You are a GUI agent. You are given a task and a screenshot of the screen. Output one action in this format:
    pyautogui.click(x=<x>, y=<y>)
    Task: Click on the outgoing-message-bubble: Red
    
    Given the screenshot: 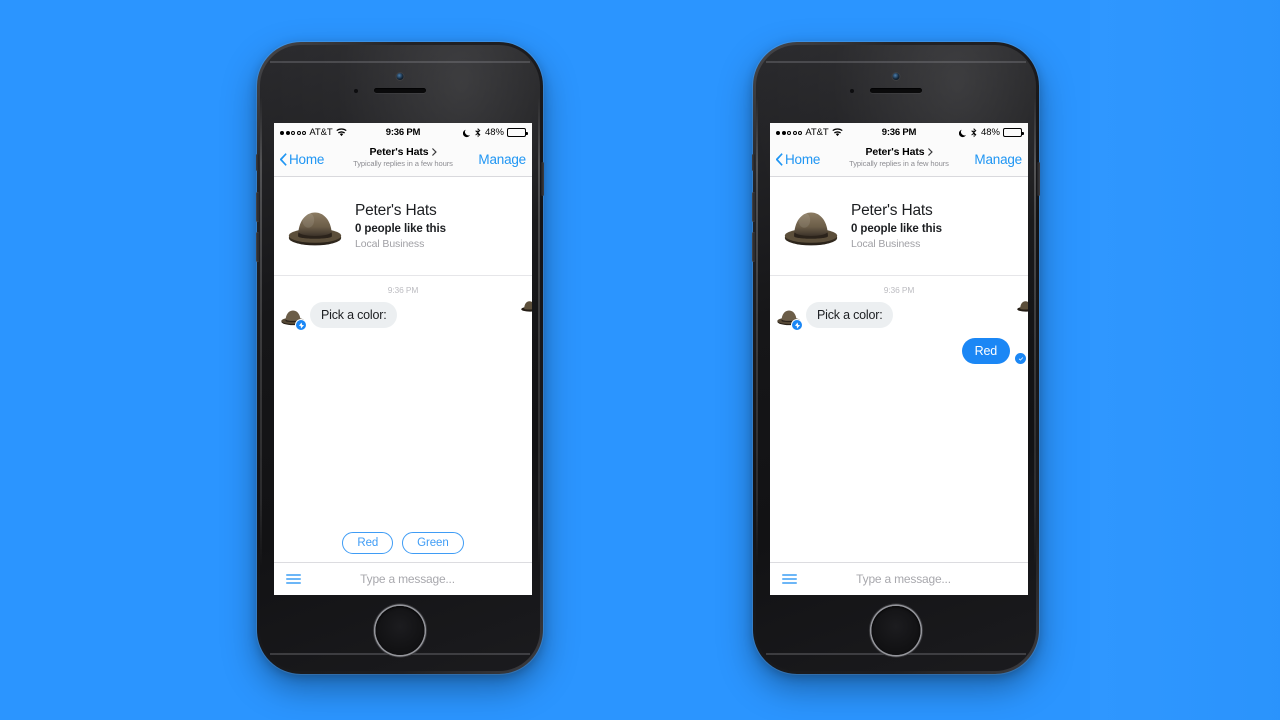 What is the action you would take?
    pyautogui.click(x=985, y=351)
    